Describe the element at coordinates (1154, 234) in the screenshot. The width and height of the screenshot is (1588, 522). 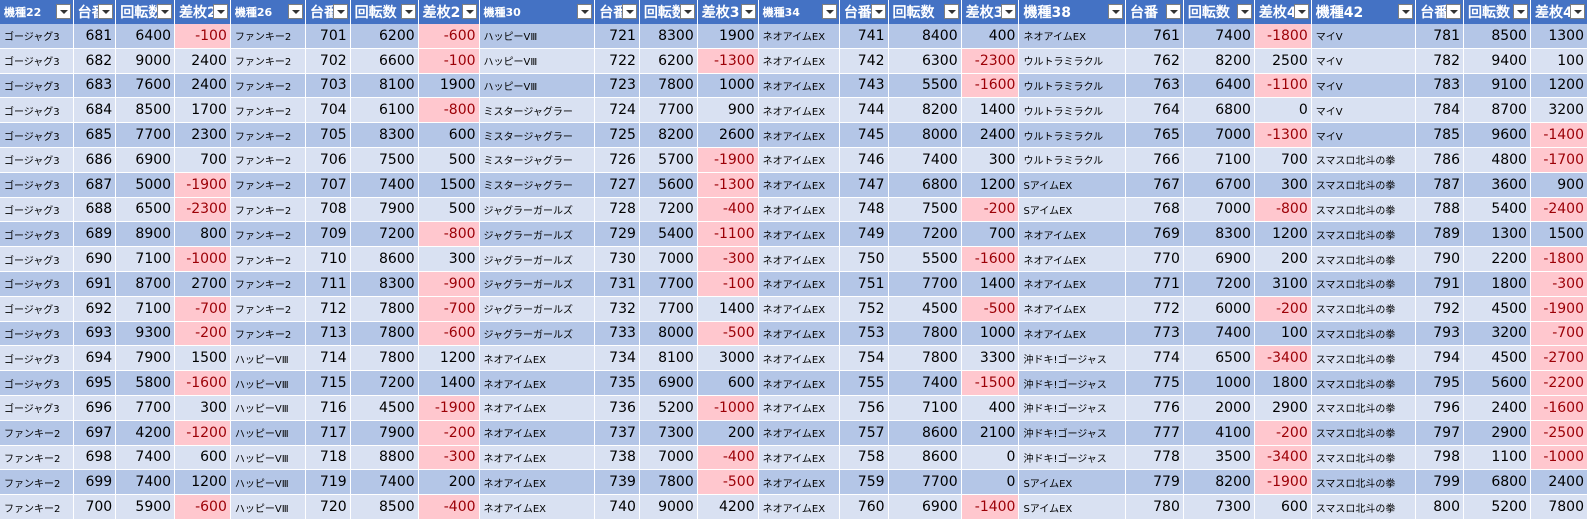
I see `cell-unit: 769` at that location.